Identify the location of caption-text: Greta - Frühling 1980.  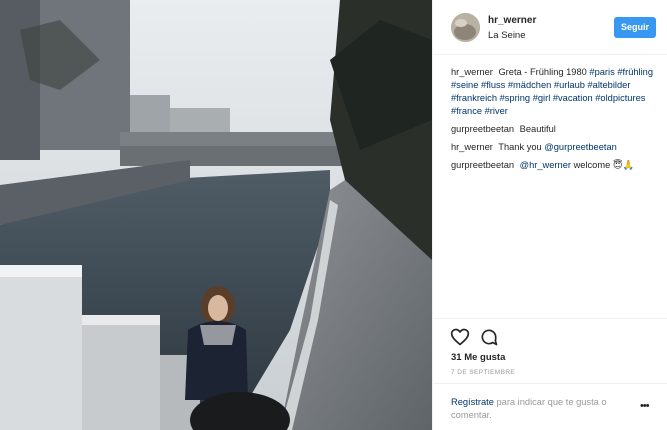
(542, 72).